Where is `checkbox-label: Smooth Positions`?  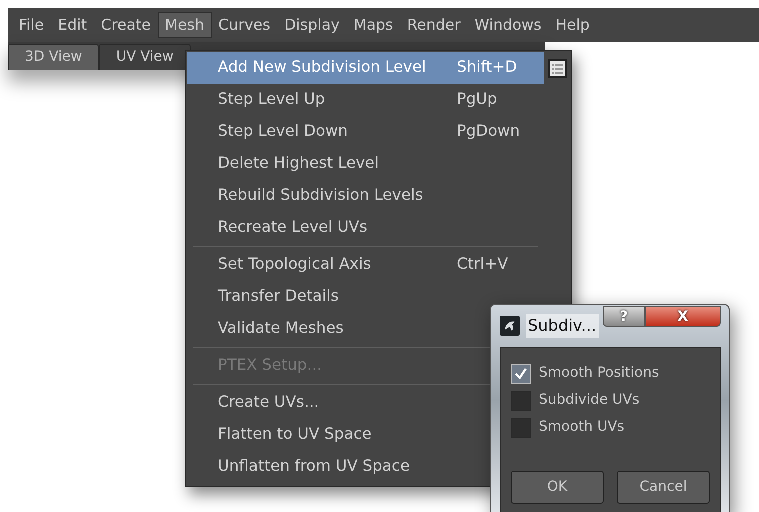 checkbox-label: Smooth Positions is located at coordinates (599, 373).